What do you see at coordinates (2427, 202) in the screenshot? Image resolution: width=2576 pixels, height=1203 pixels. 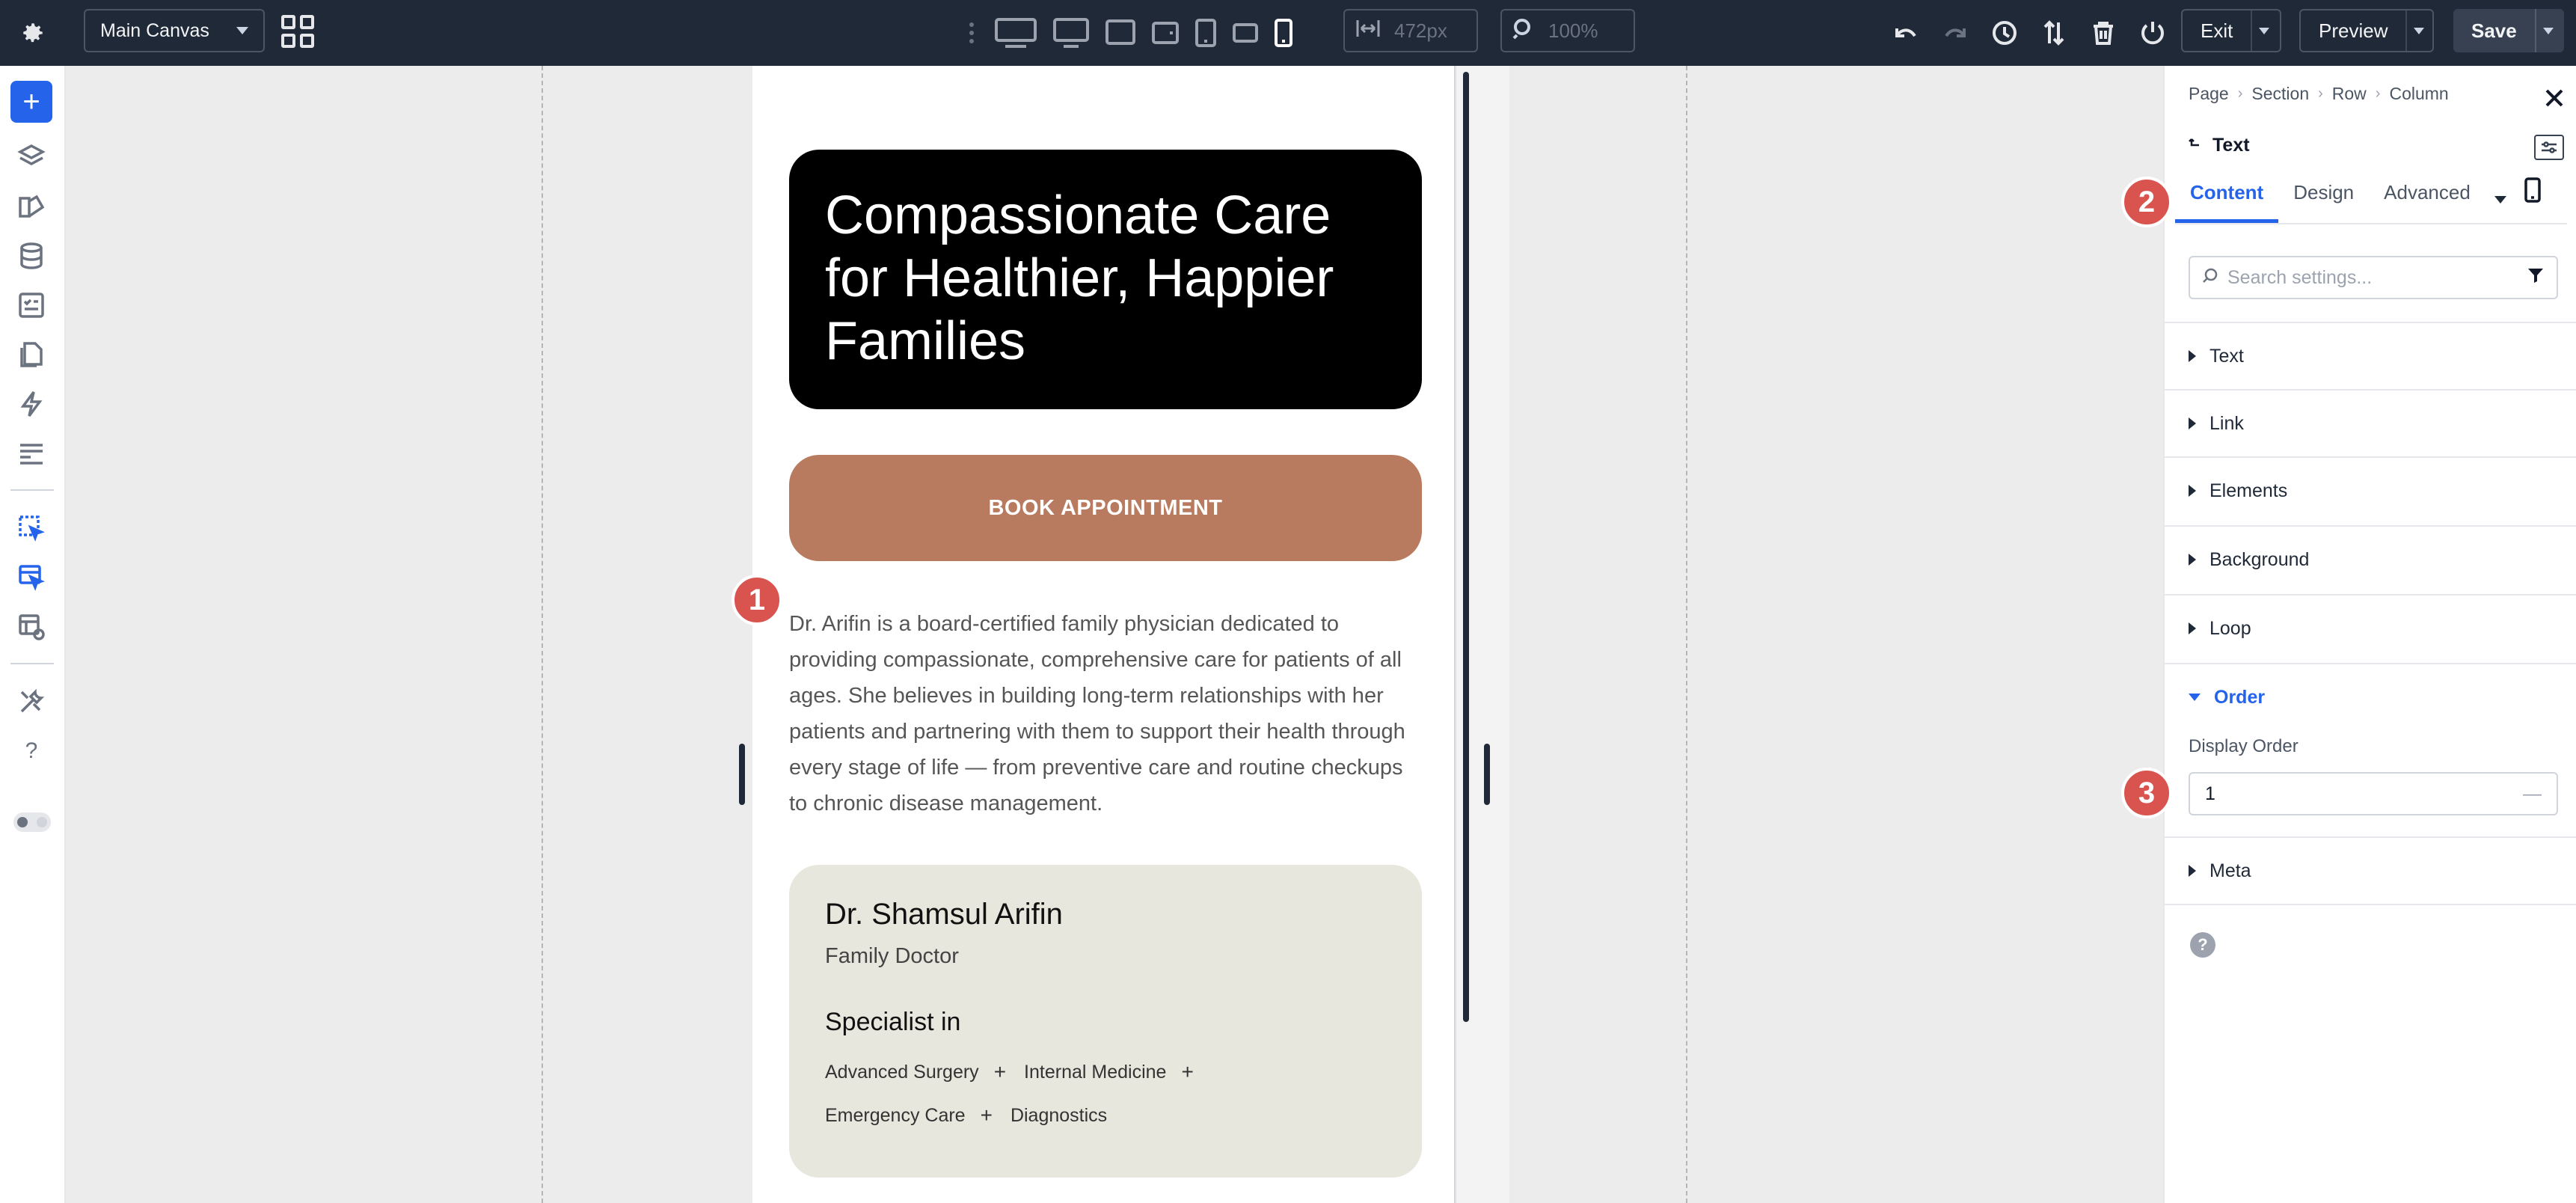 I see `tab-advanced: Advanced` at bounding box center [2427, 202].